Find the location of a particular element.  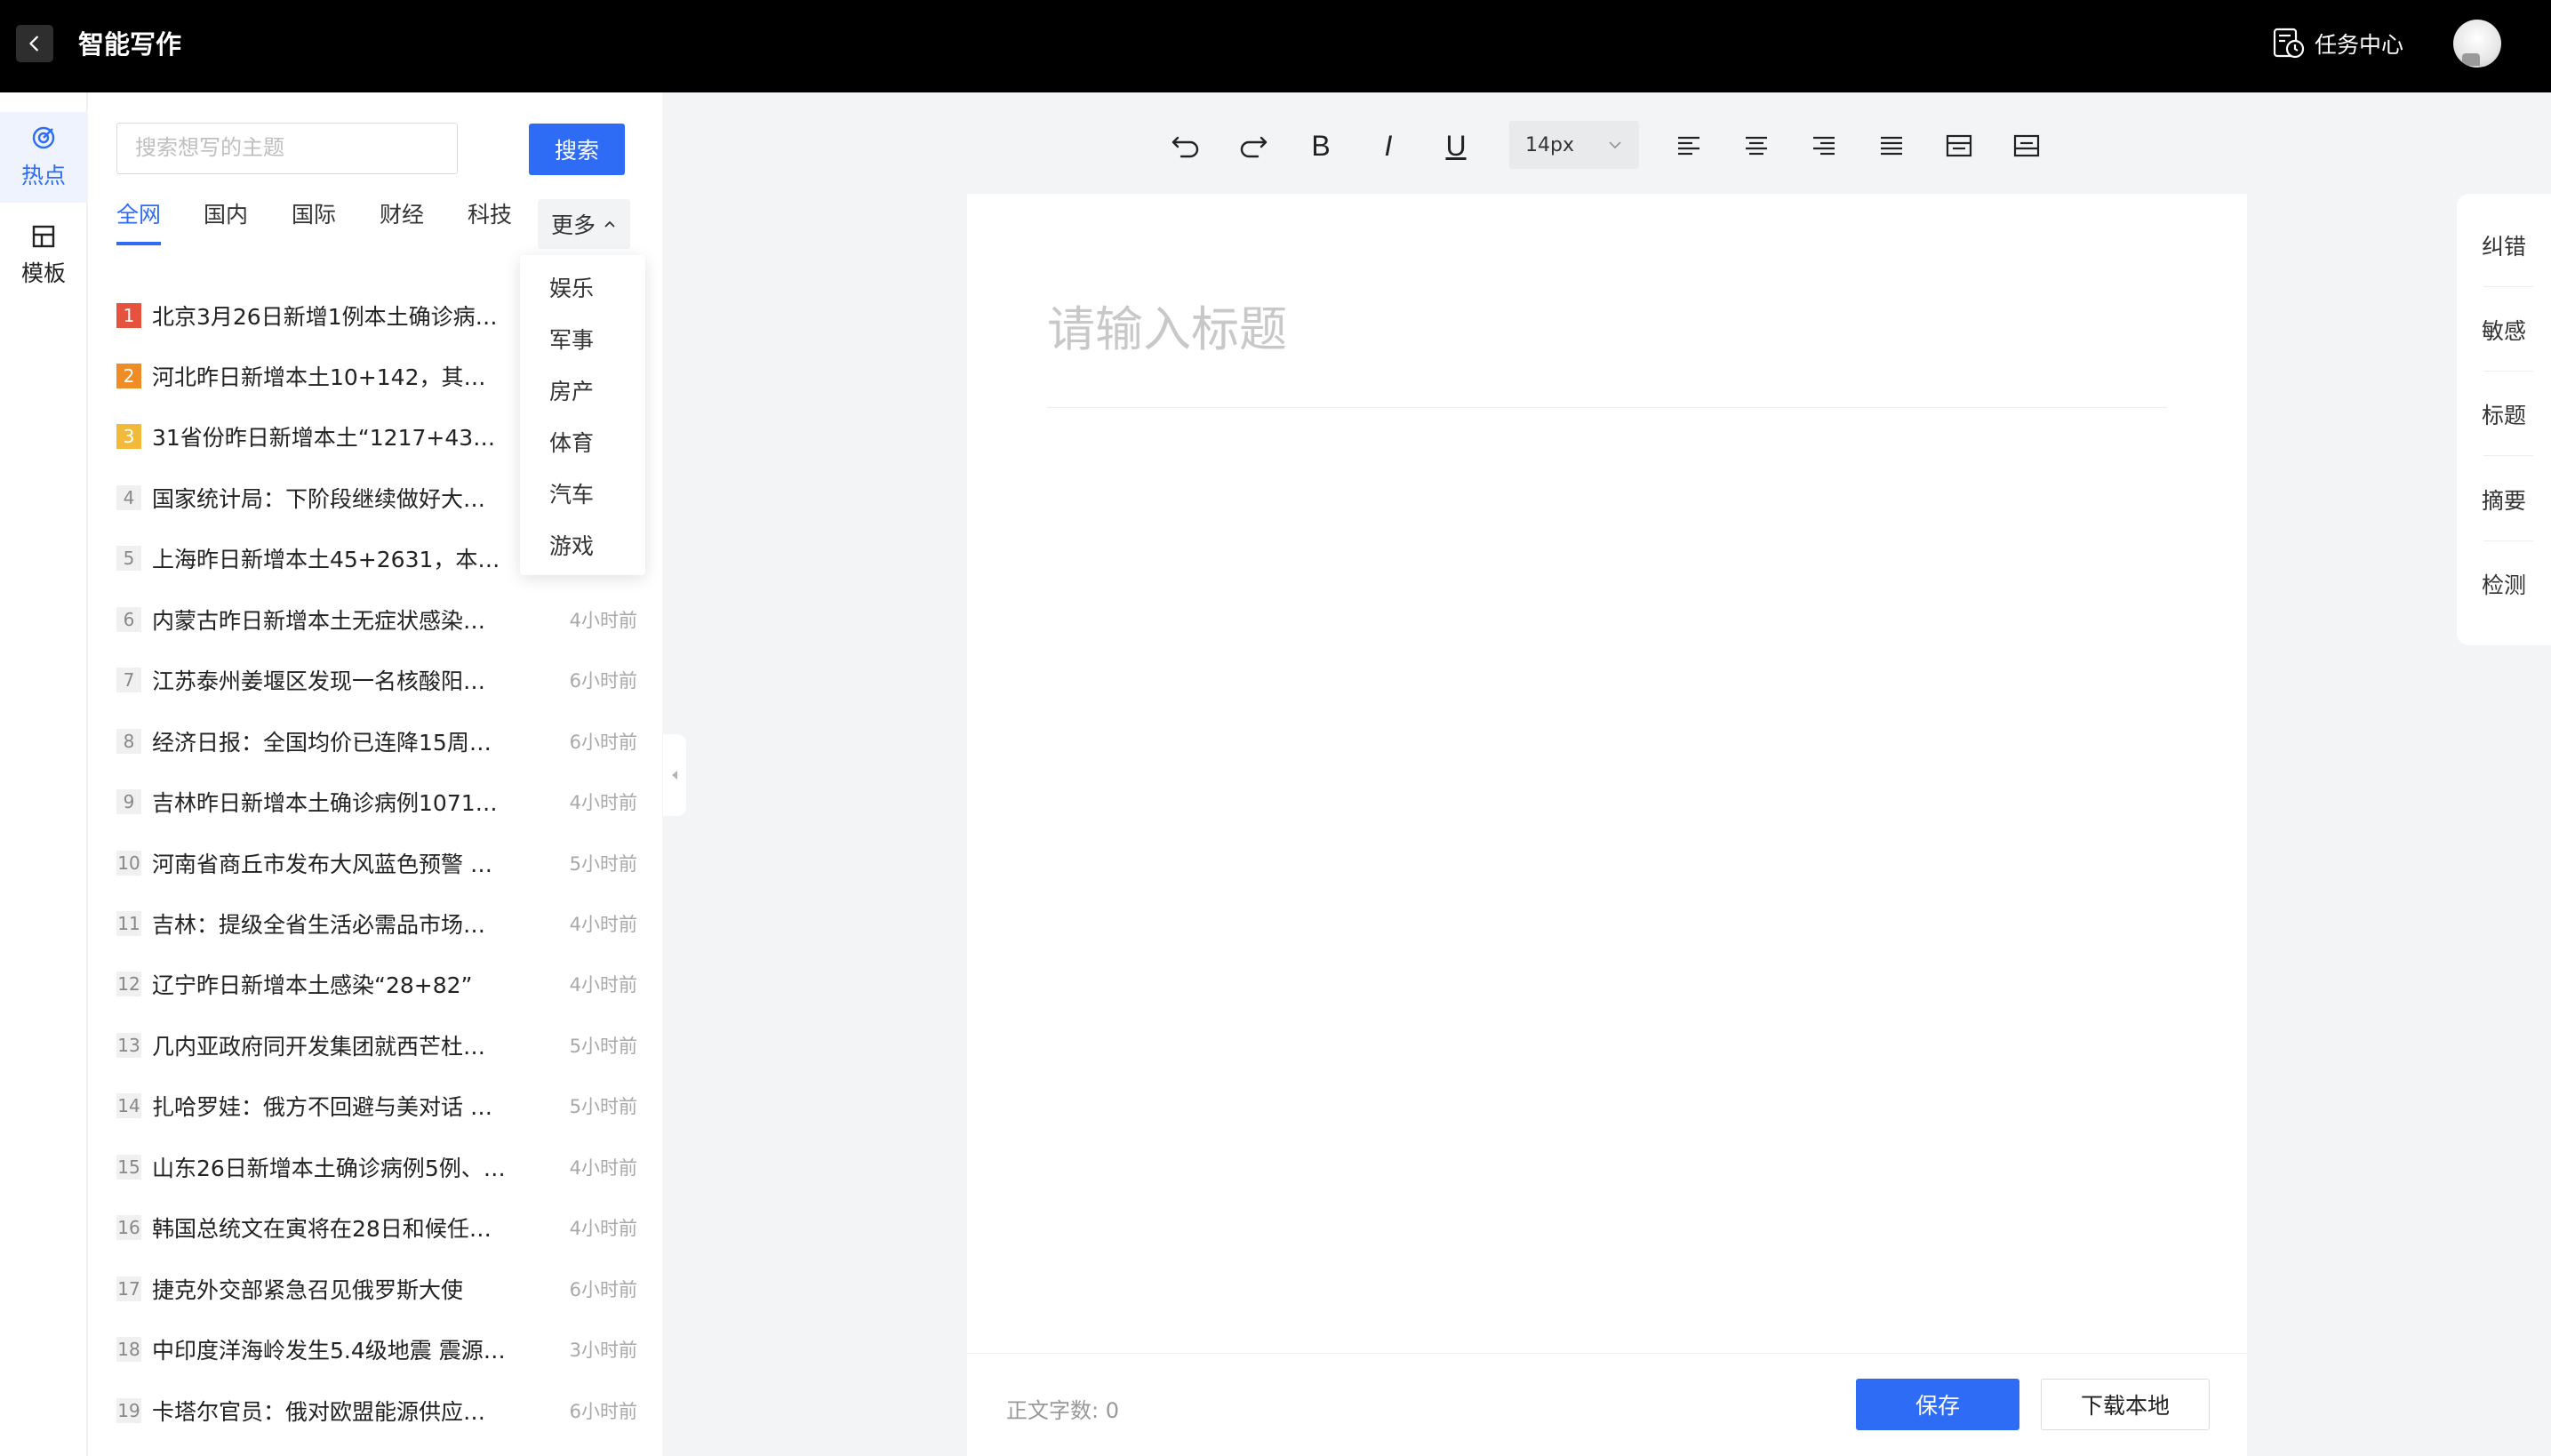

list-item: 8 经济日报：全国均价已连降15周，房地产市场 6小时前 is located at coordinates (383, 741).